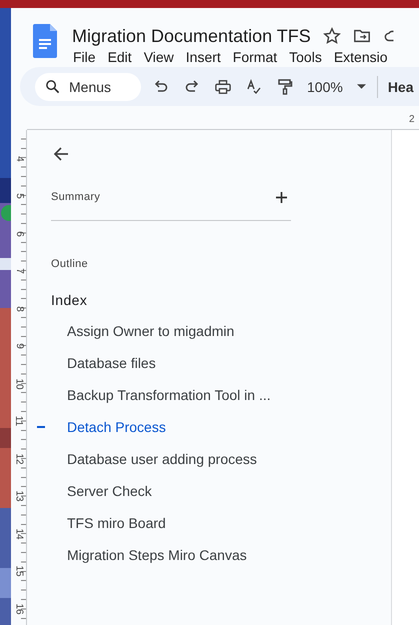  What do you see at coordinates (331, 36) in the screenshot?
I see `star-icon` at bounding box center [331, 36].